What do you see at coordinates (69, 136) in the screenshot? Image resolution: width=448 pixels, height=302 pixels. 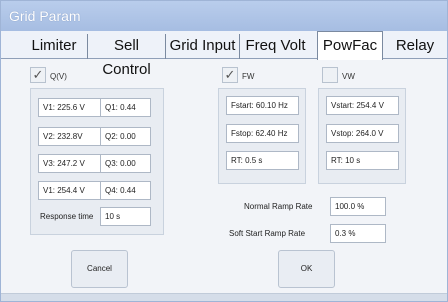 I see `v2-field: V2: 232.8V` at bounding box center [69, 136].